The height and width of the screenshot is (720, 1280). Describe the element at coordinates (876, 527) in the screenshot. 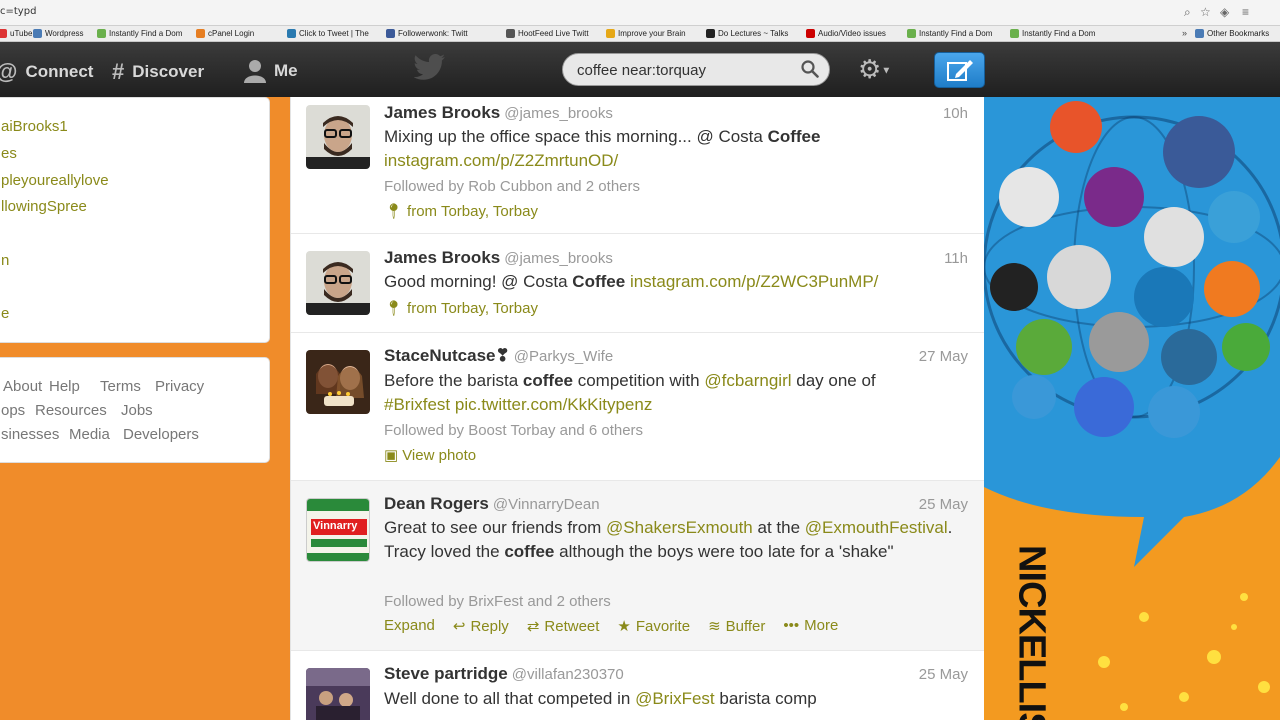

I see `tweet-link: @ExmouthFestival` at that location.